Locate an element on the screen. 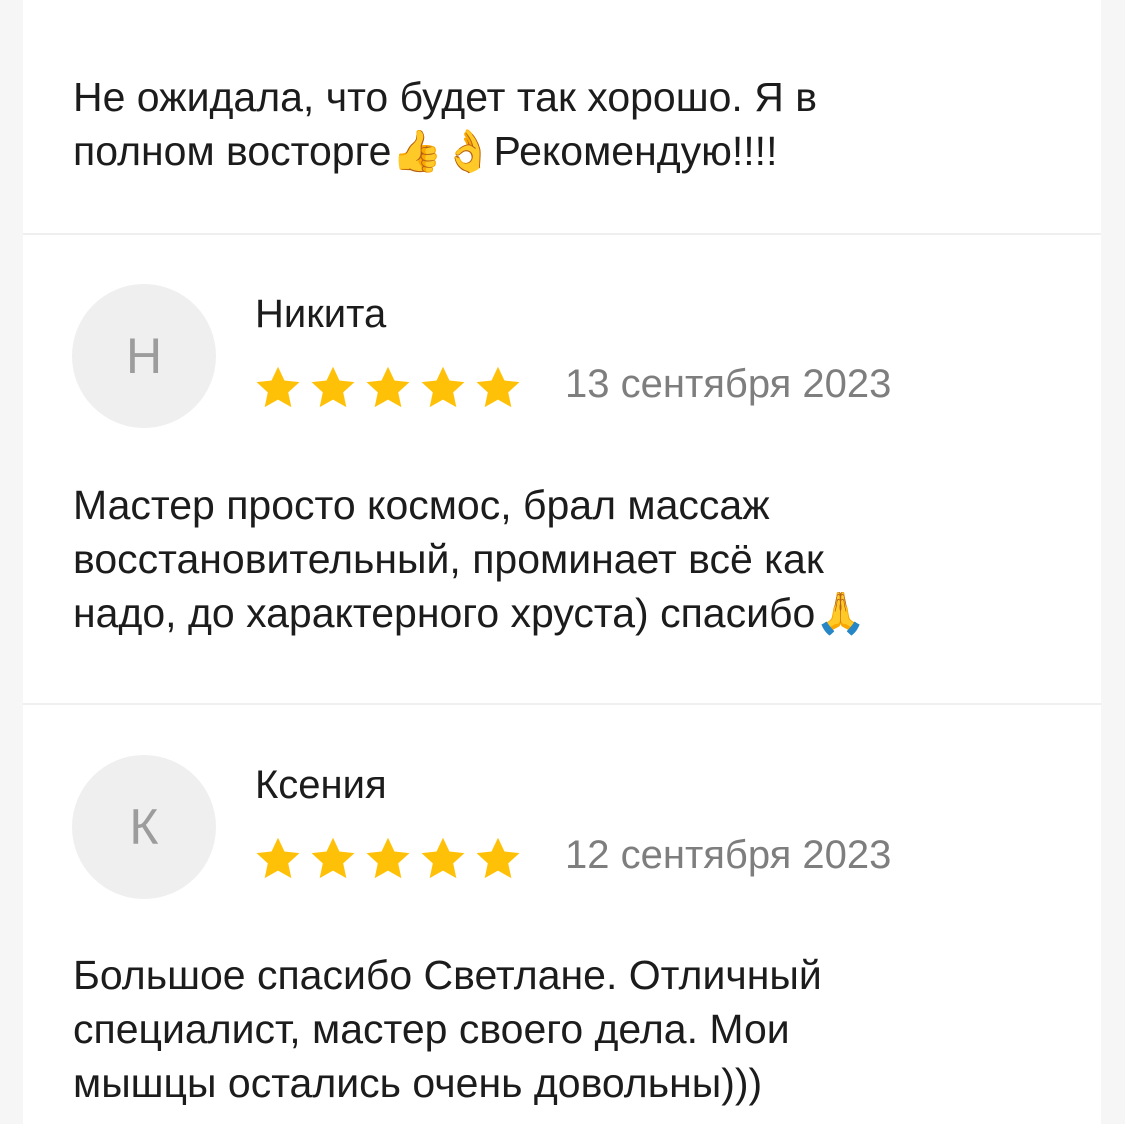 Image resolution: width=1125 pixels, height=1124 pixels. avatar: К is located at coordinates (144, 827).